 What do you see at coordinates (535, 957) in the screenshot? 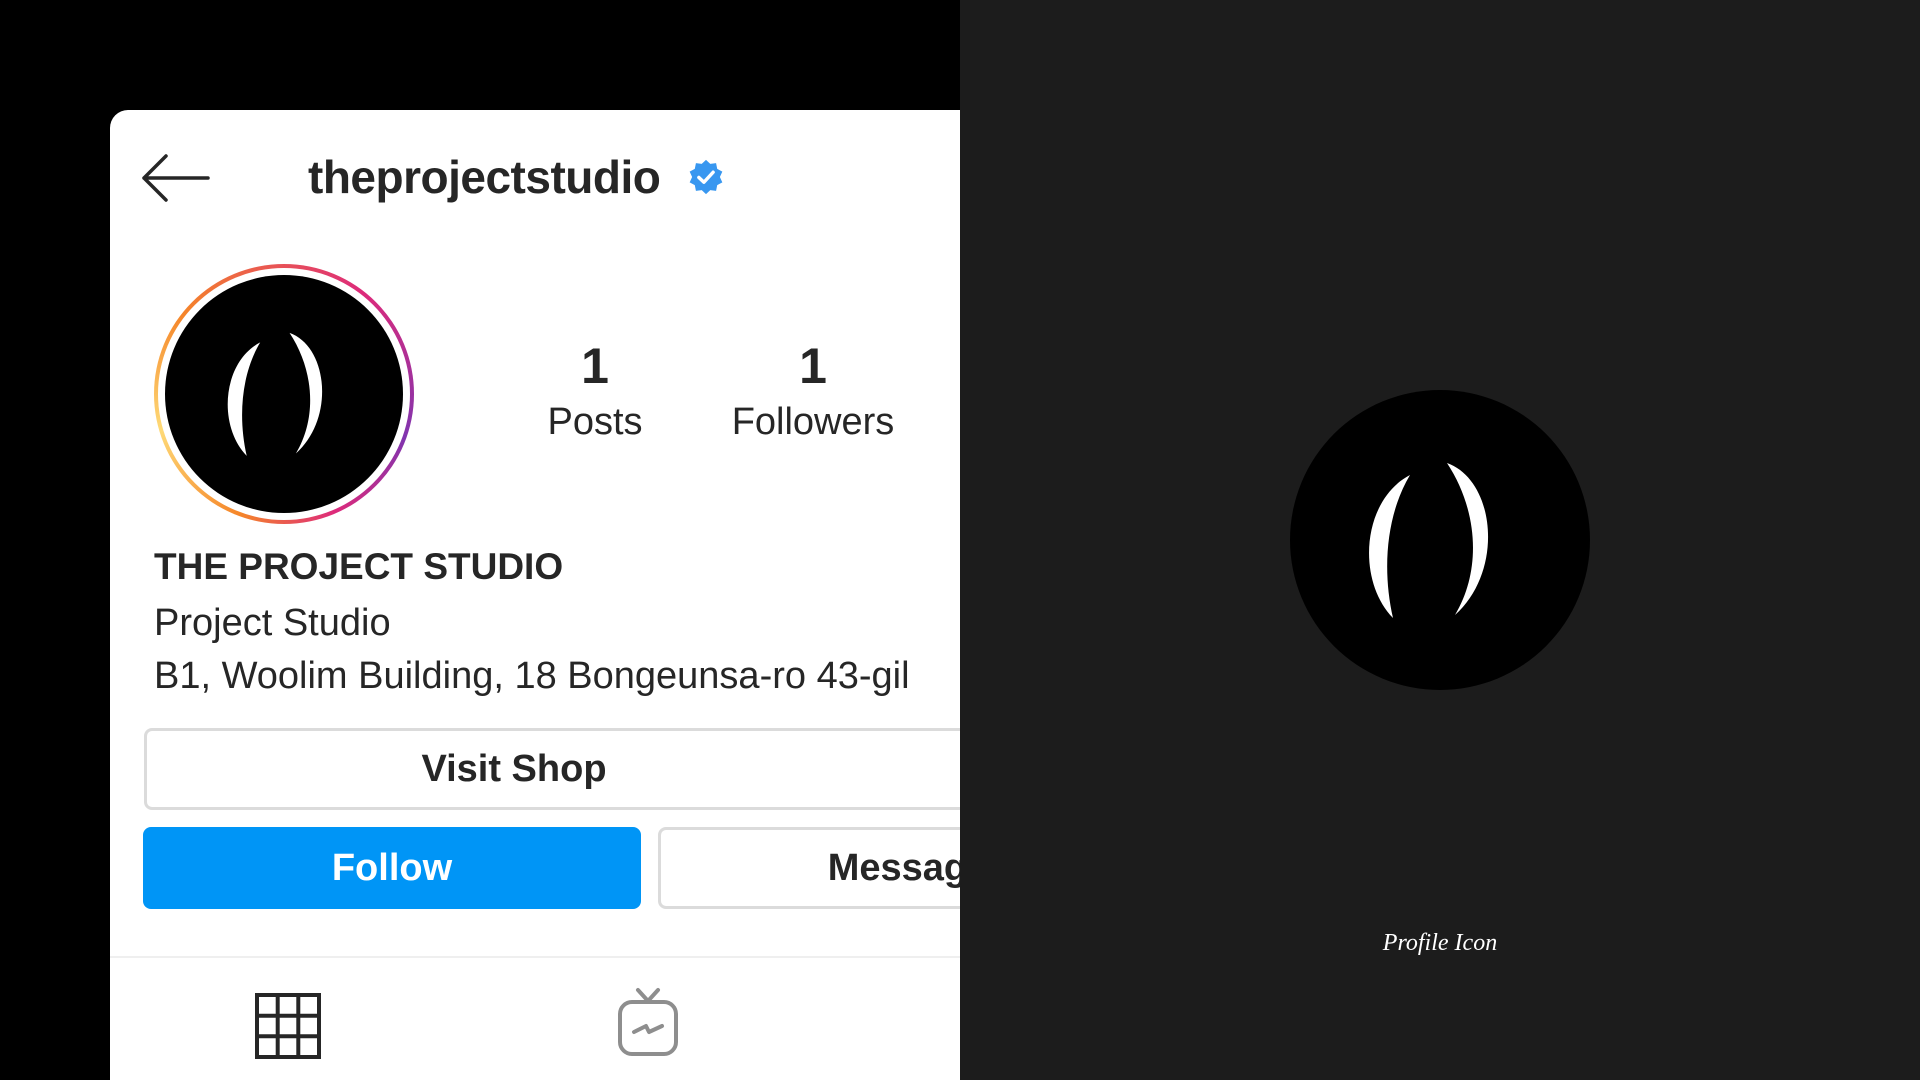
I see `tab-divider` at bounding box center [535, 957].